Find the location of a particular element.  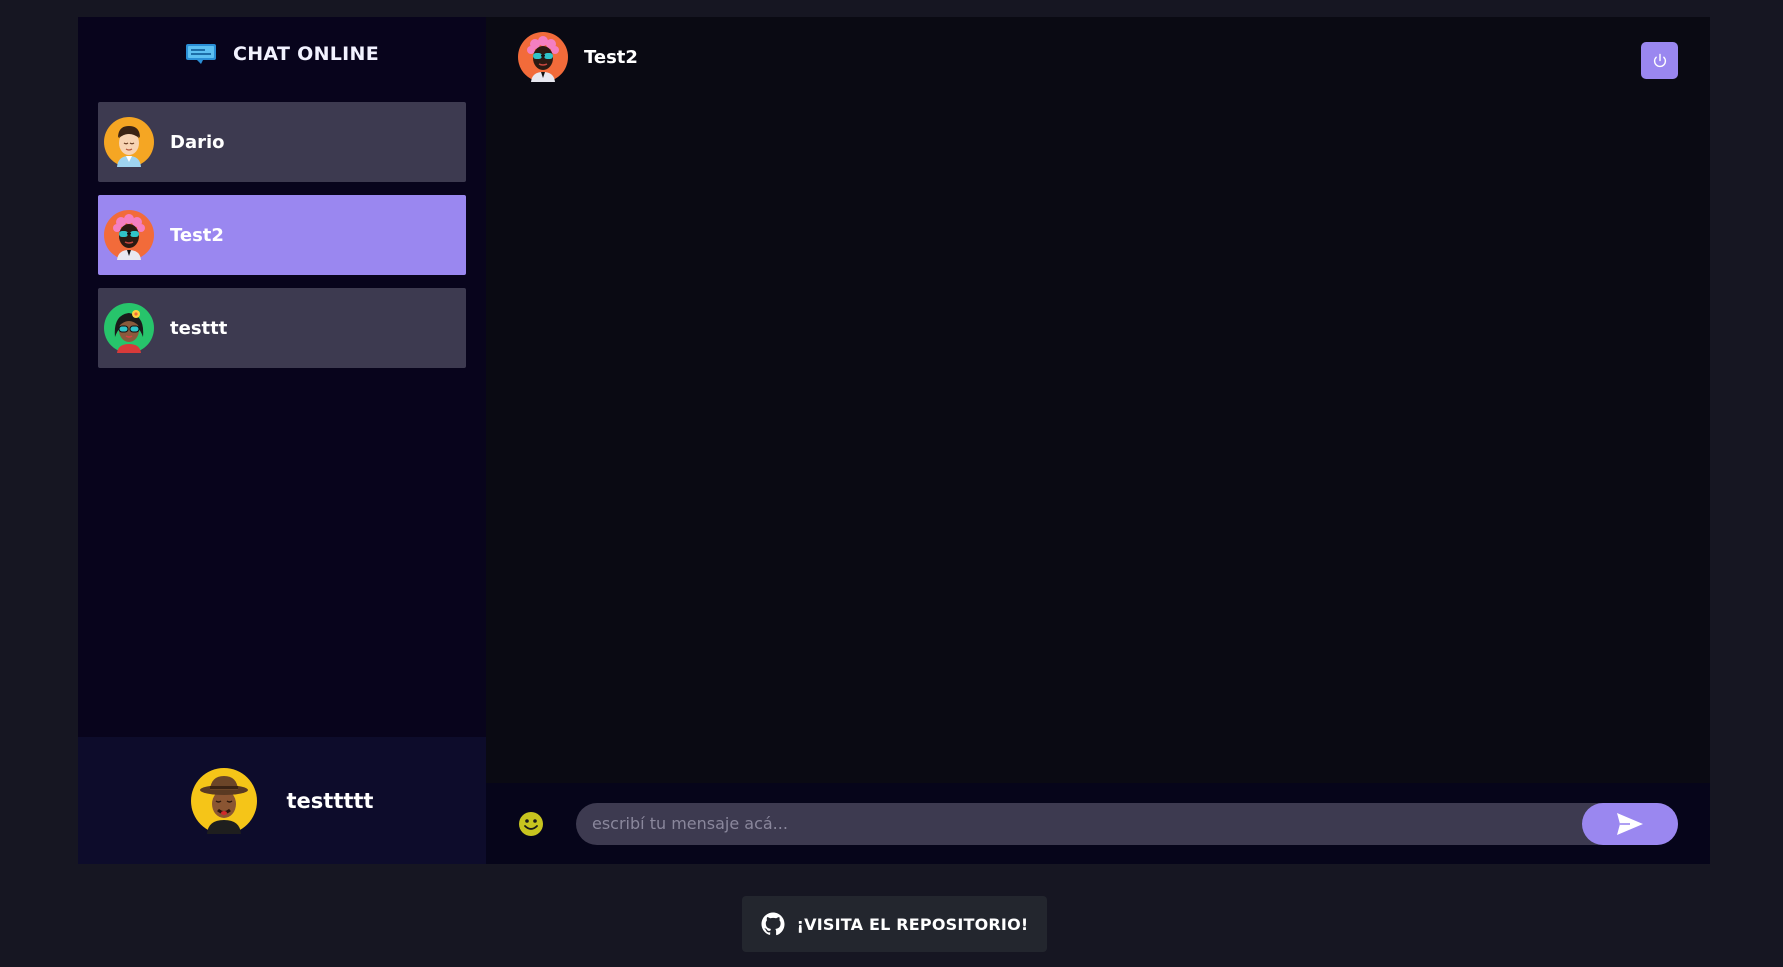

send-button is located at coordinates (1630, 823).